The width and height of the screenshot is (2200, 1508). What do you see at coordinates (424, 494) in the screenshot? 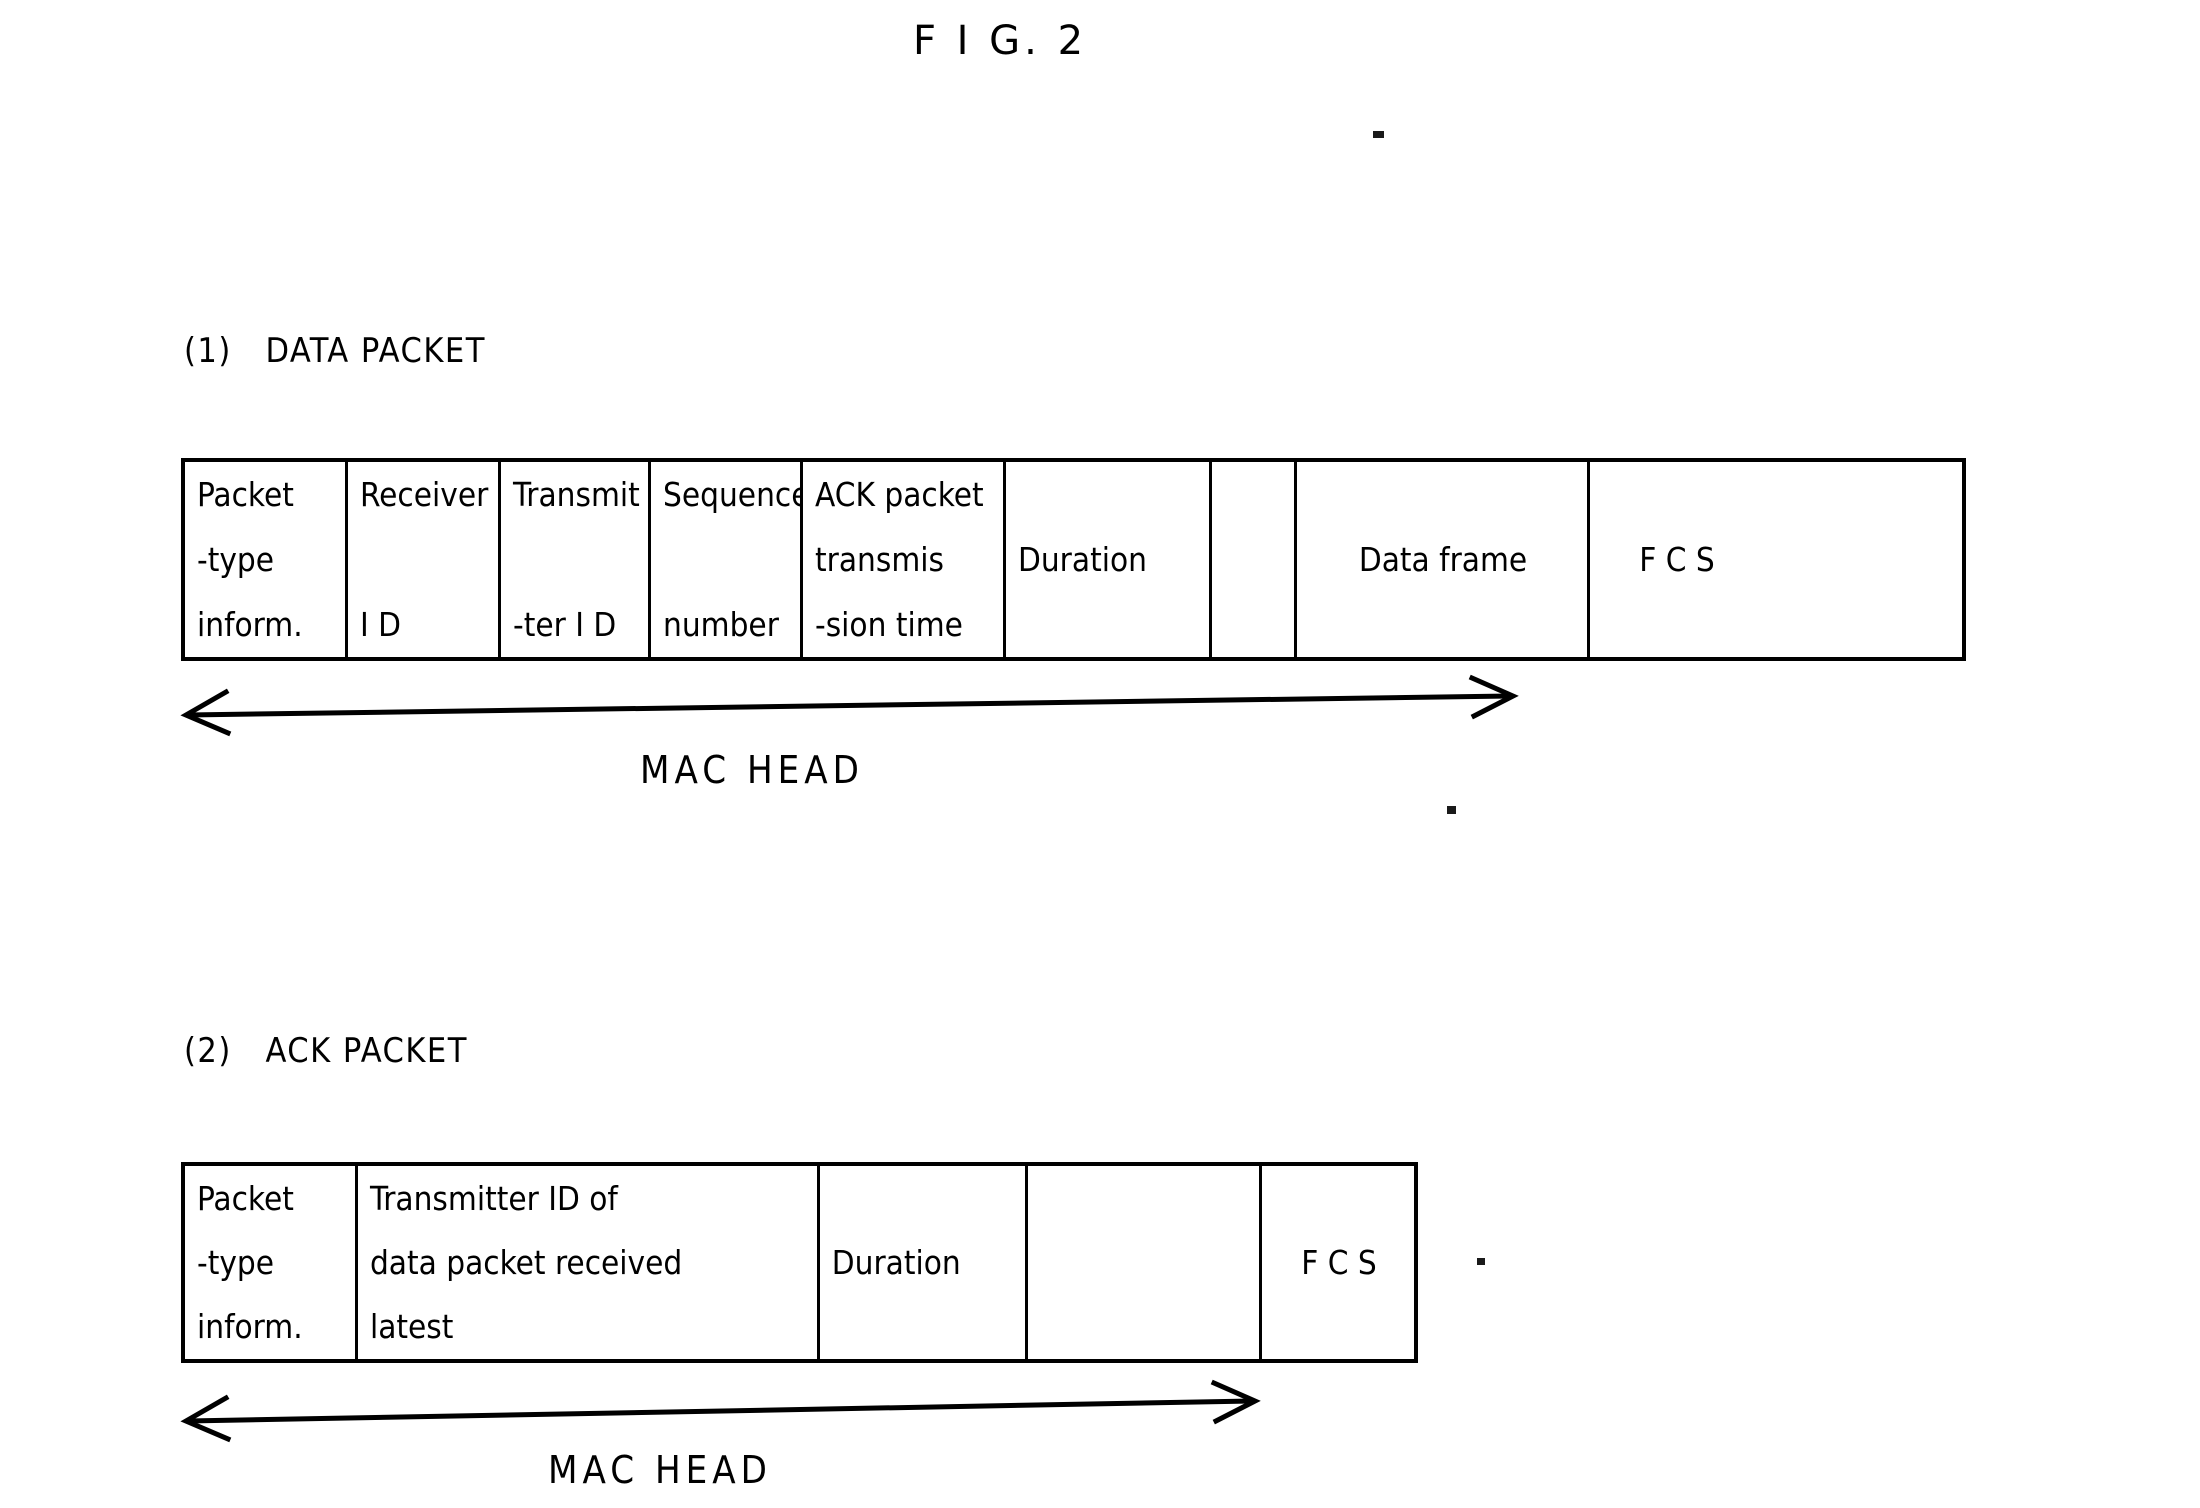
I see `field-line: Receiver` at bounding box center [424, 494].